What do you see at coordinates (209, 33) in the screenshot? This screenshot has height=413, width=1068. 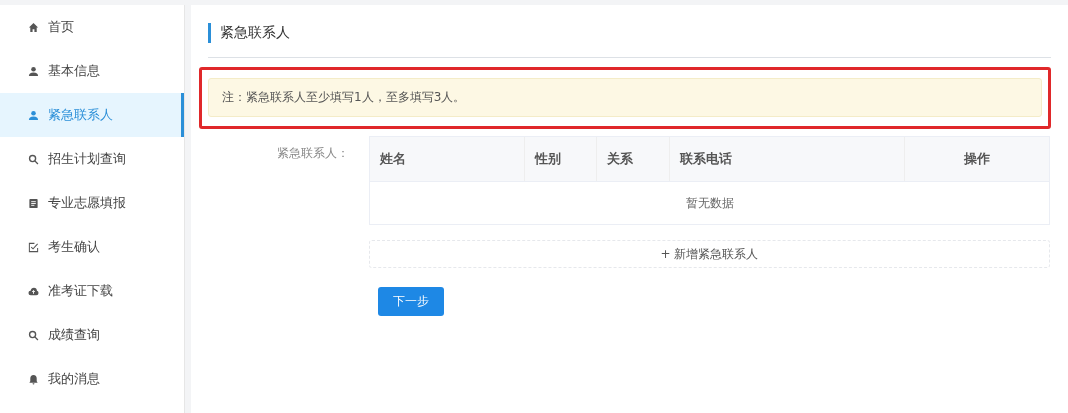 I see `title-accent-bar` at bounding box center [209, 33].